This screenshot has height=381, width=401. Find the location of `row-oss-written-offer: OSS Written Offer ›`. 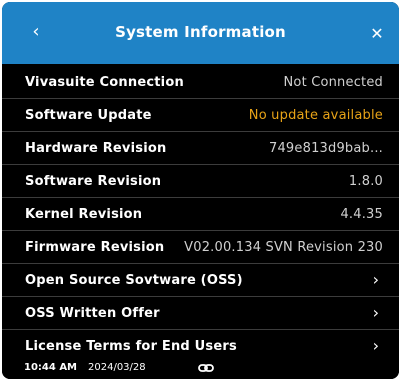

row-oss-written-offer: OSS Written Offer › is located at coordinates (200, 313).